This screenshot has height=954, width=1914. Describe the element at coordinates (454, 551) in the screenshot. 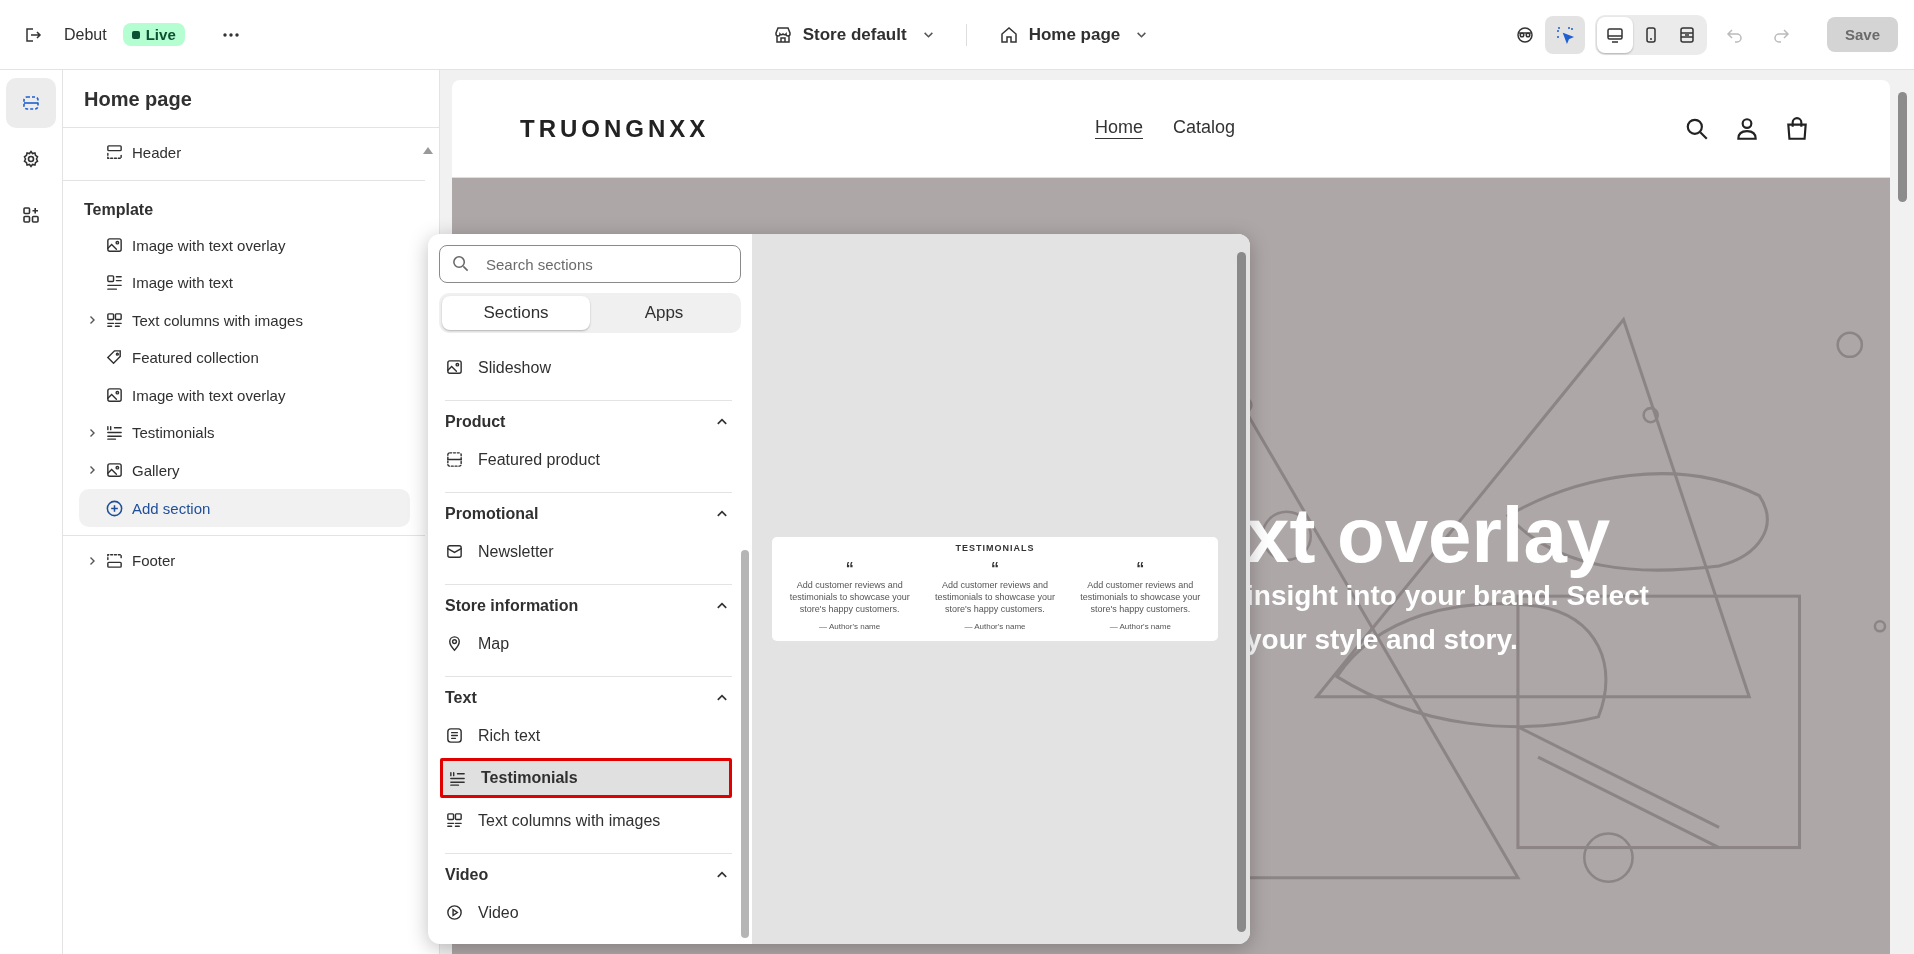

I see `envelope-icon` at that location.